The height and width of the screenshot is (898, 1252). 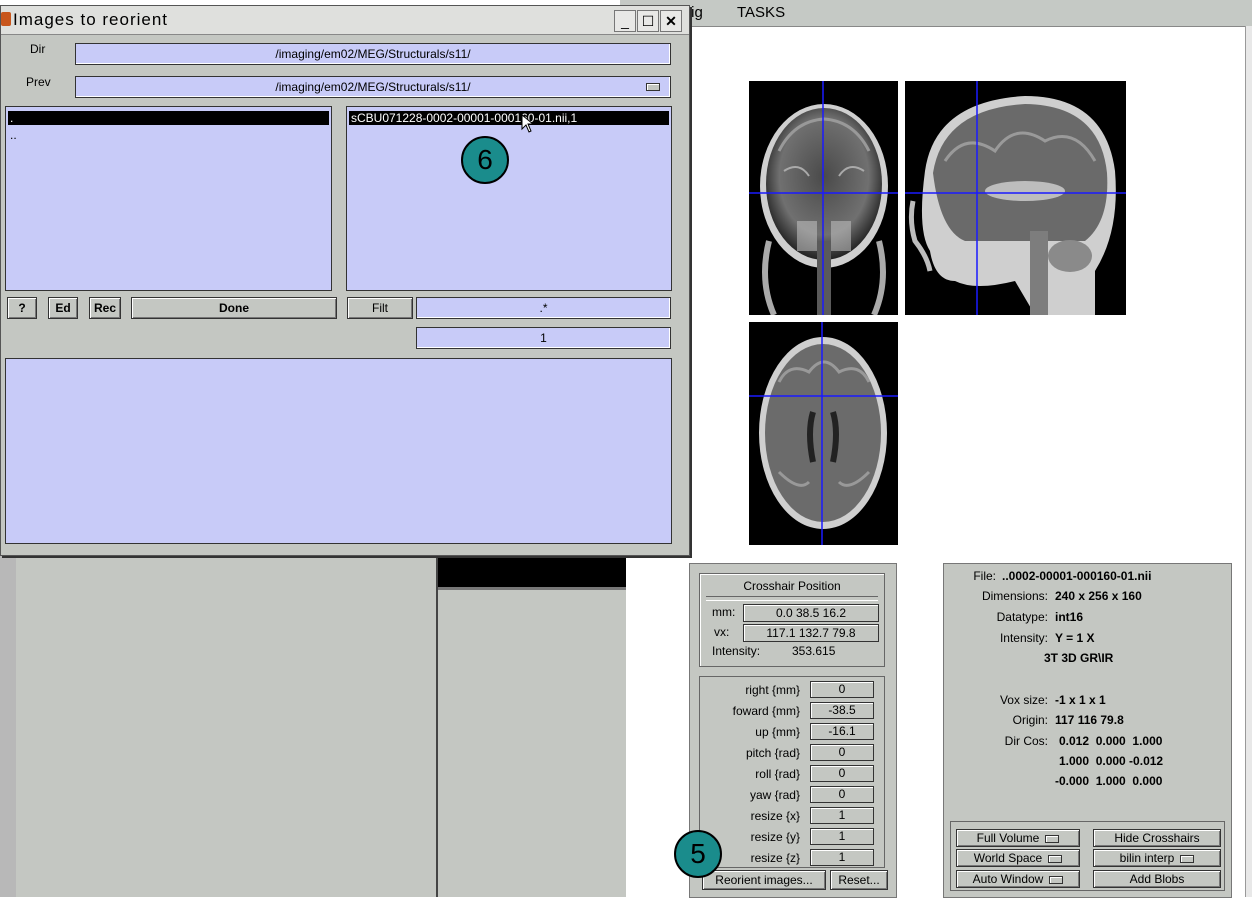 What do you see at coordinates (38, 49) in the screenshot?
I see `dir-label: Dir` at bounding box center [38, 49].